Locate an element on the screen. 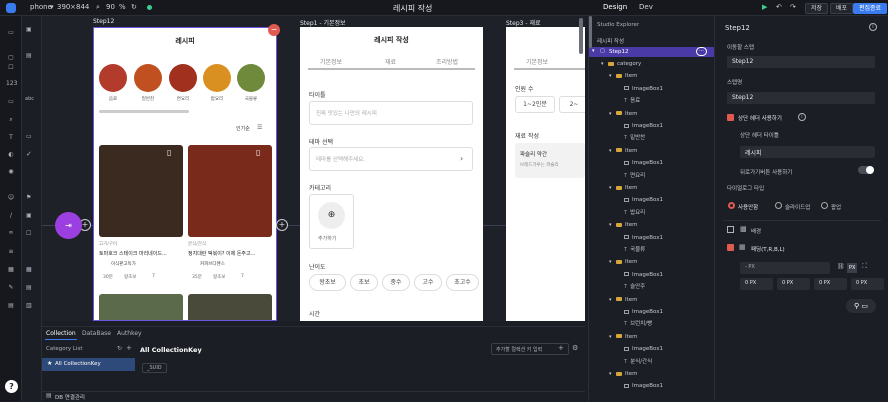  search-icon: ⌕ is located at coordinates (11, 120).